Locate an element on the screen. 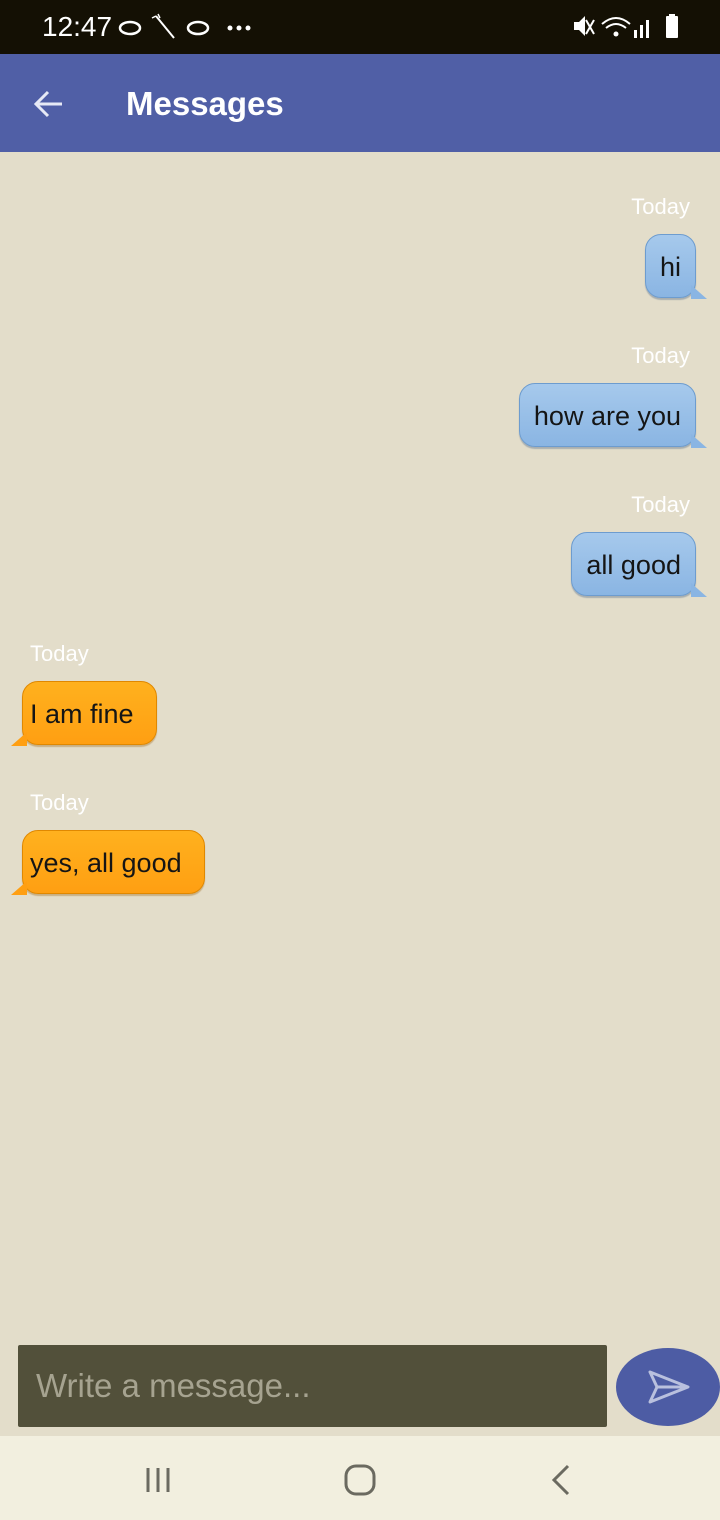  recent-apps-icon is located at coordinates (158, 1480).